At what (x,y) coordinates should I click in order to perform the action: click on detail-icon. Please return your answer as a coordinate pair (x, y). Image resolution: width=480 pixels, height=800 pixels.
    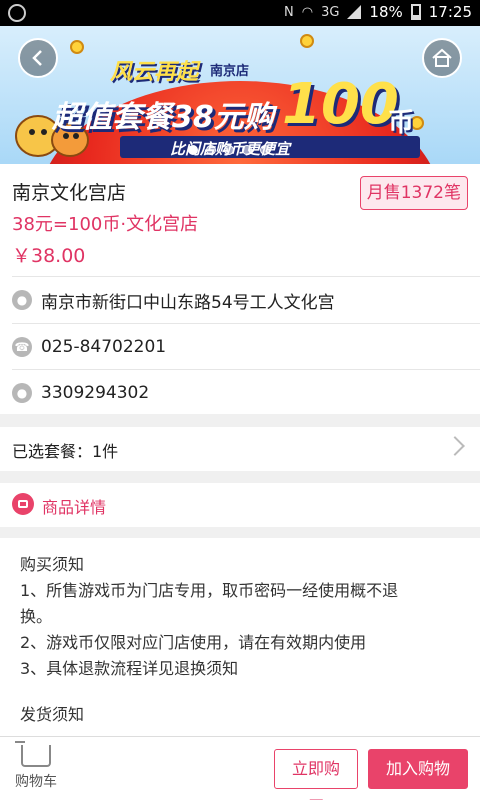
    Looking at the image, I should click on (23, 504).